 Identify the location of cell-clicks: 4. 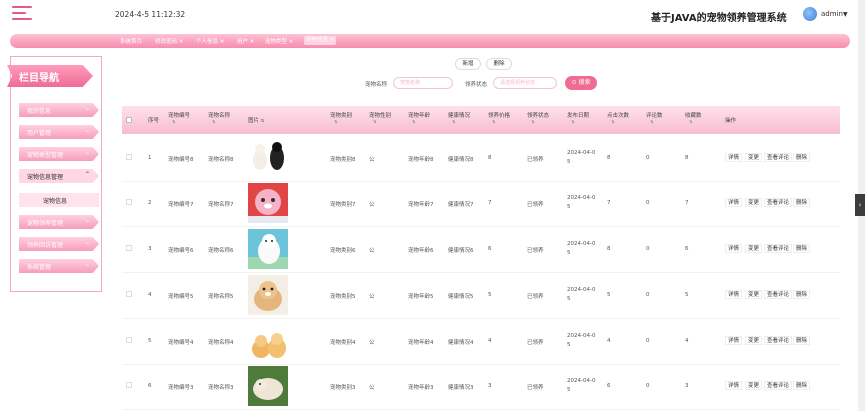
(609, 341).